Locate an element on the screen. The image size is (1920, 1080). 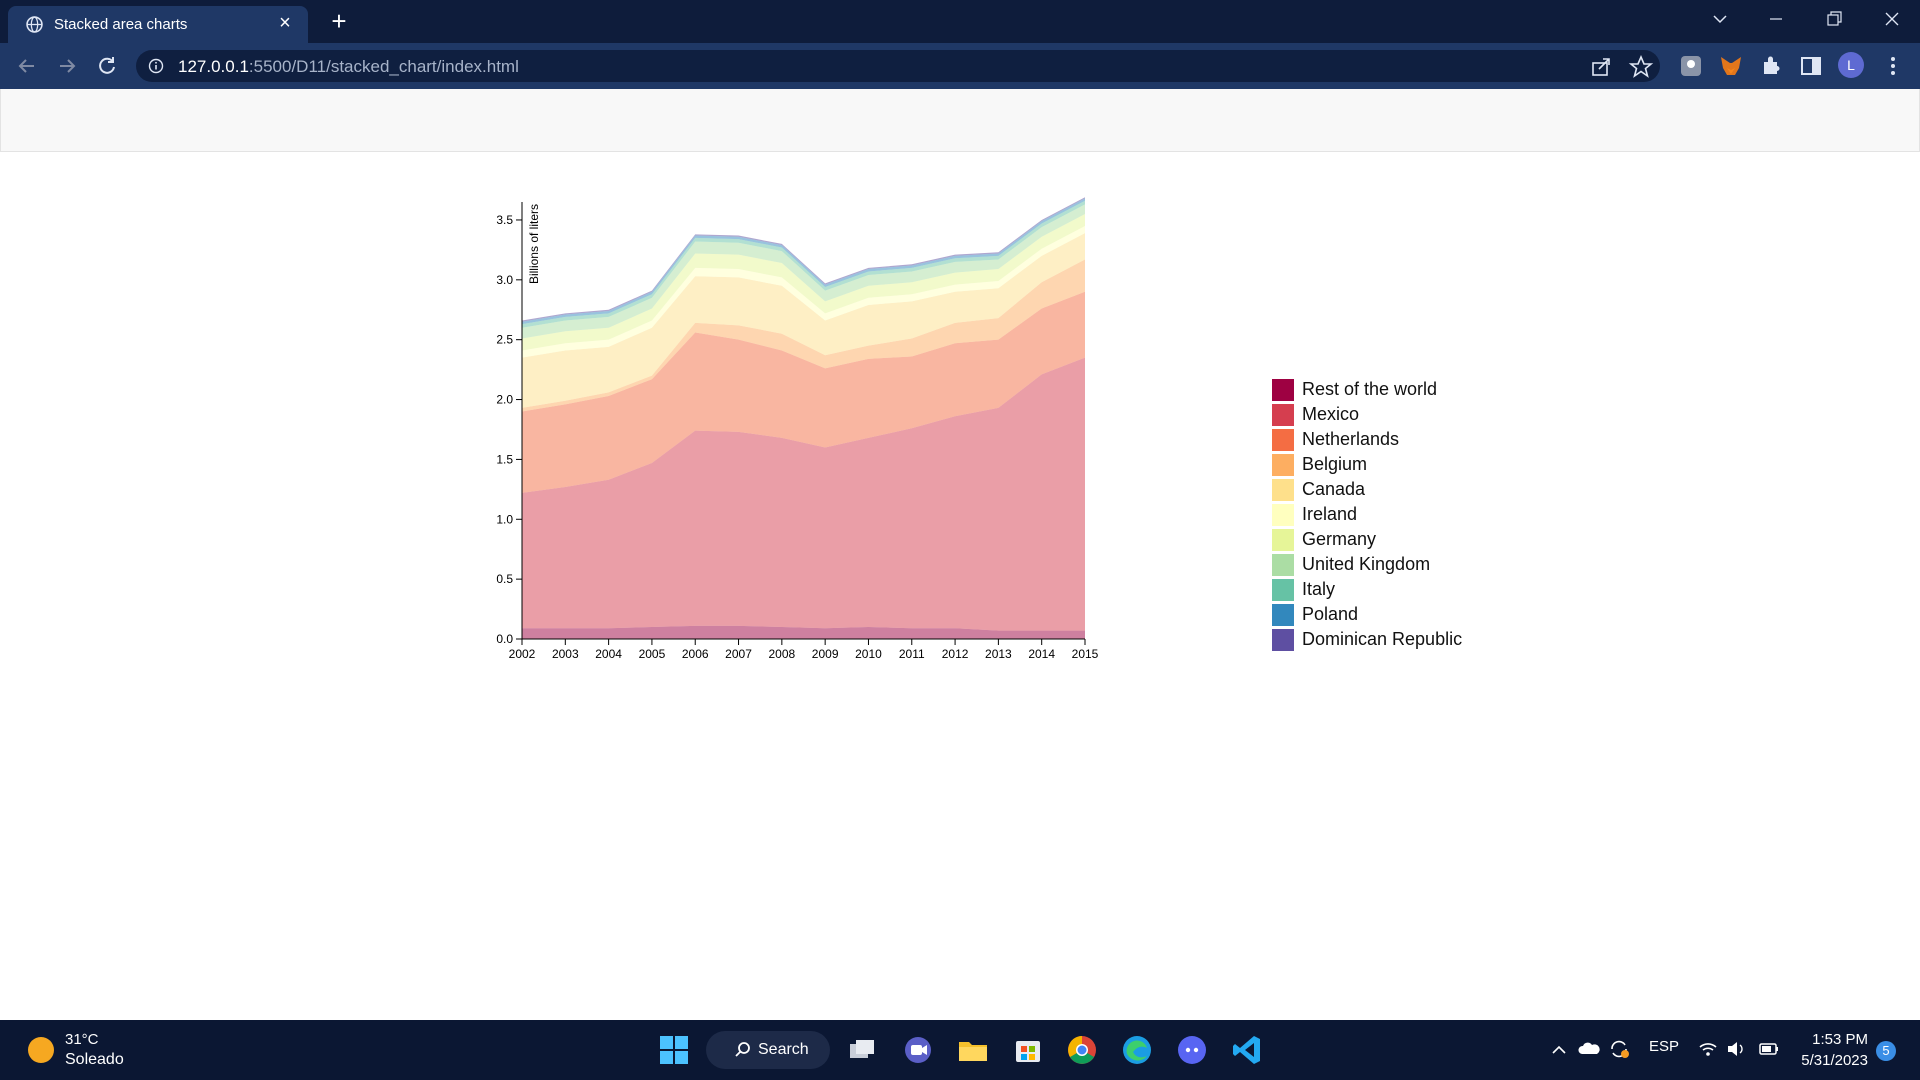
y-tick-label-2: 1.0 is located at coordinates (504, 519).